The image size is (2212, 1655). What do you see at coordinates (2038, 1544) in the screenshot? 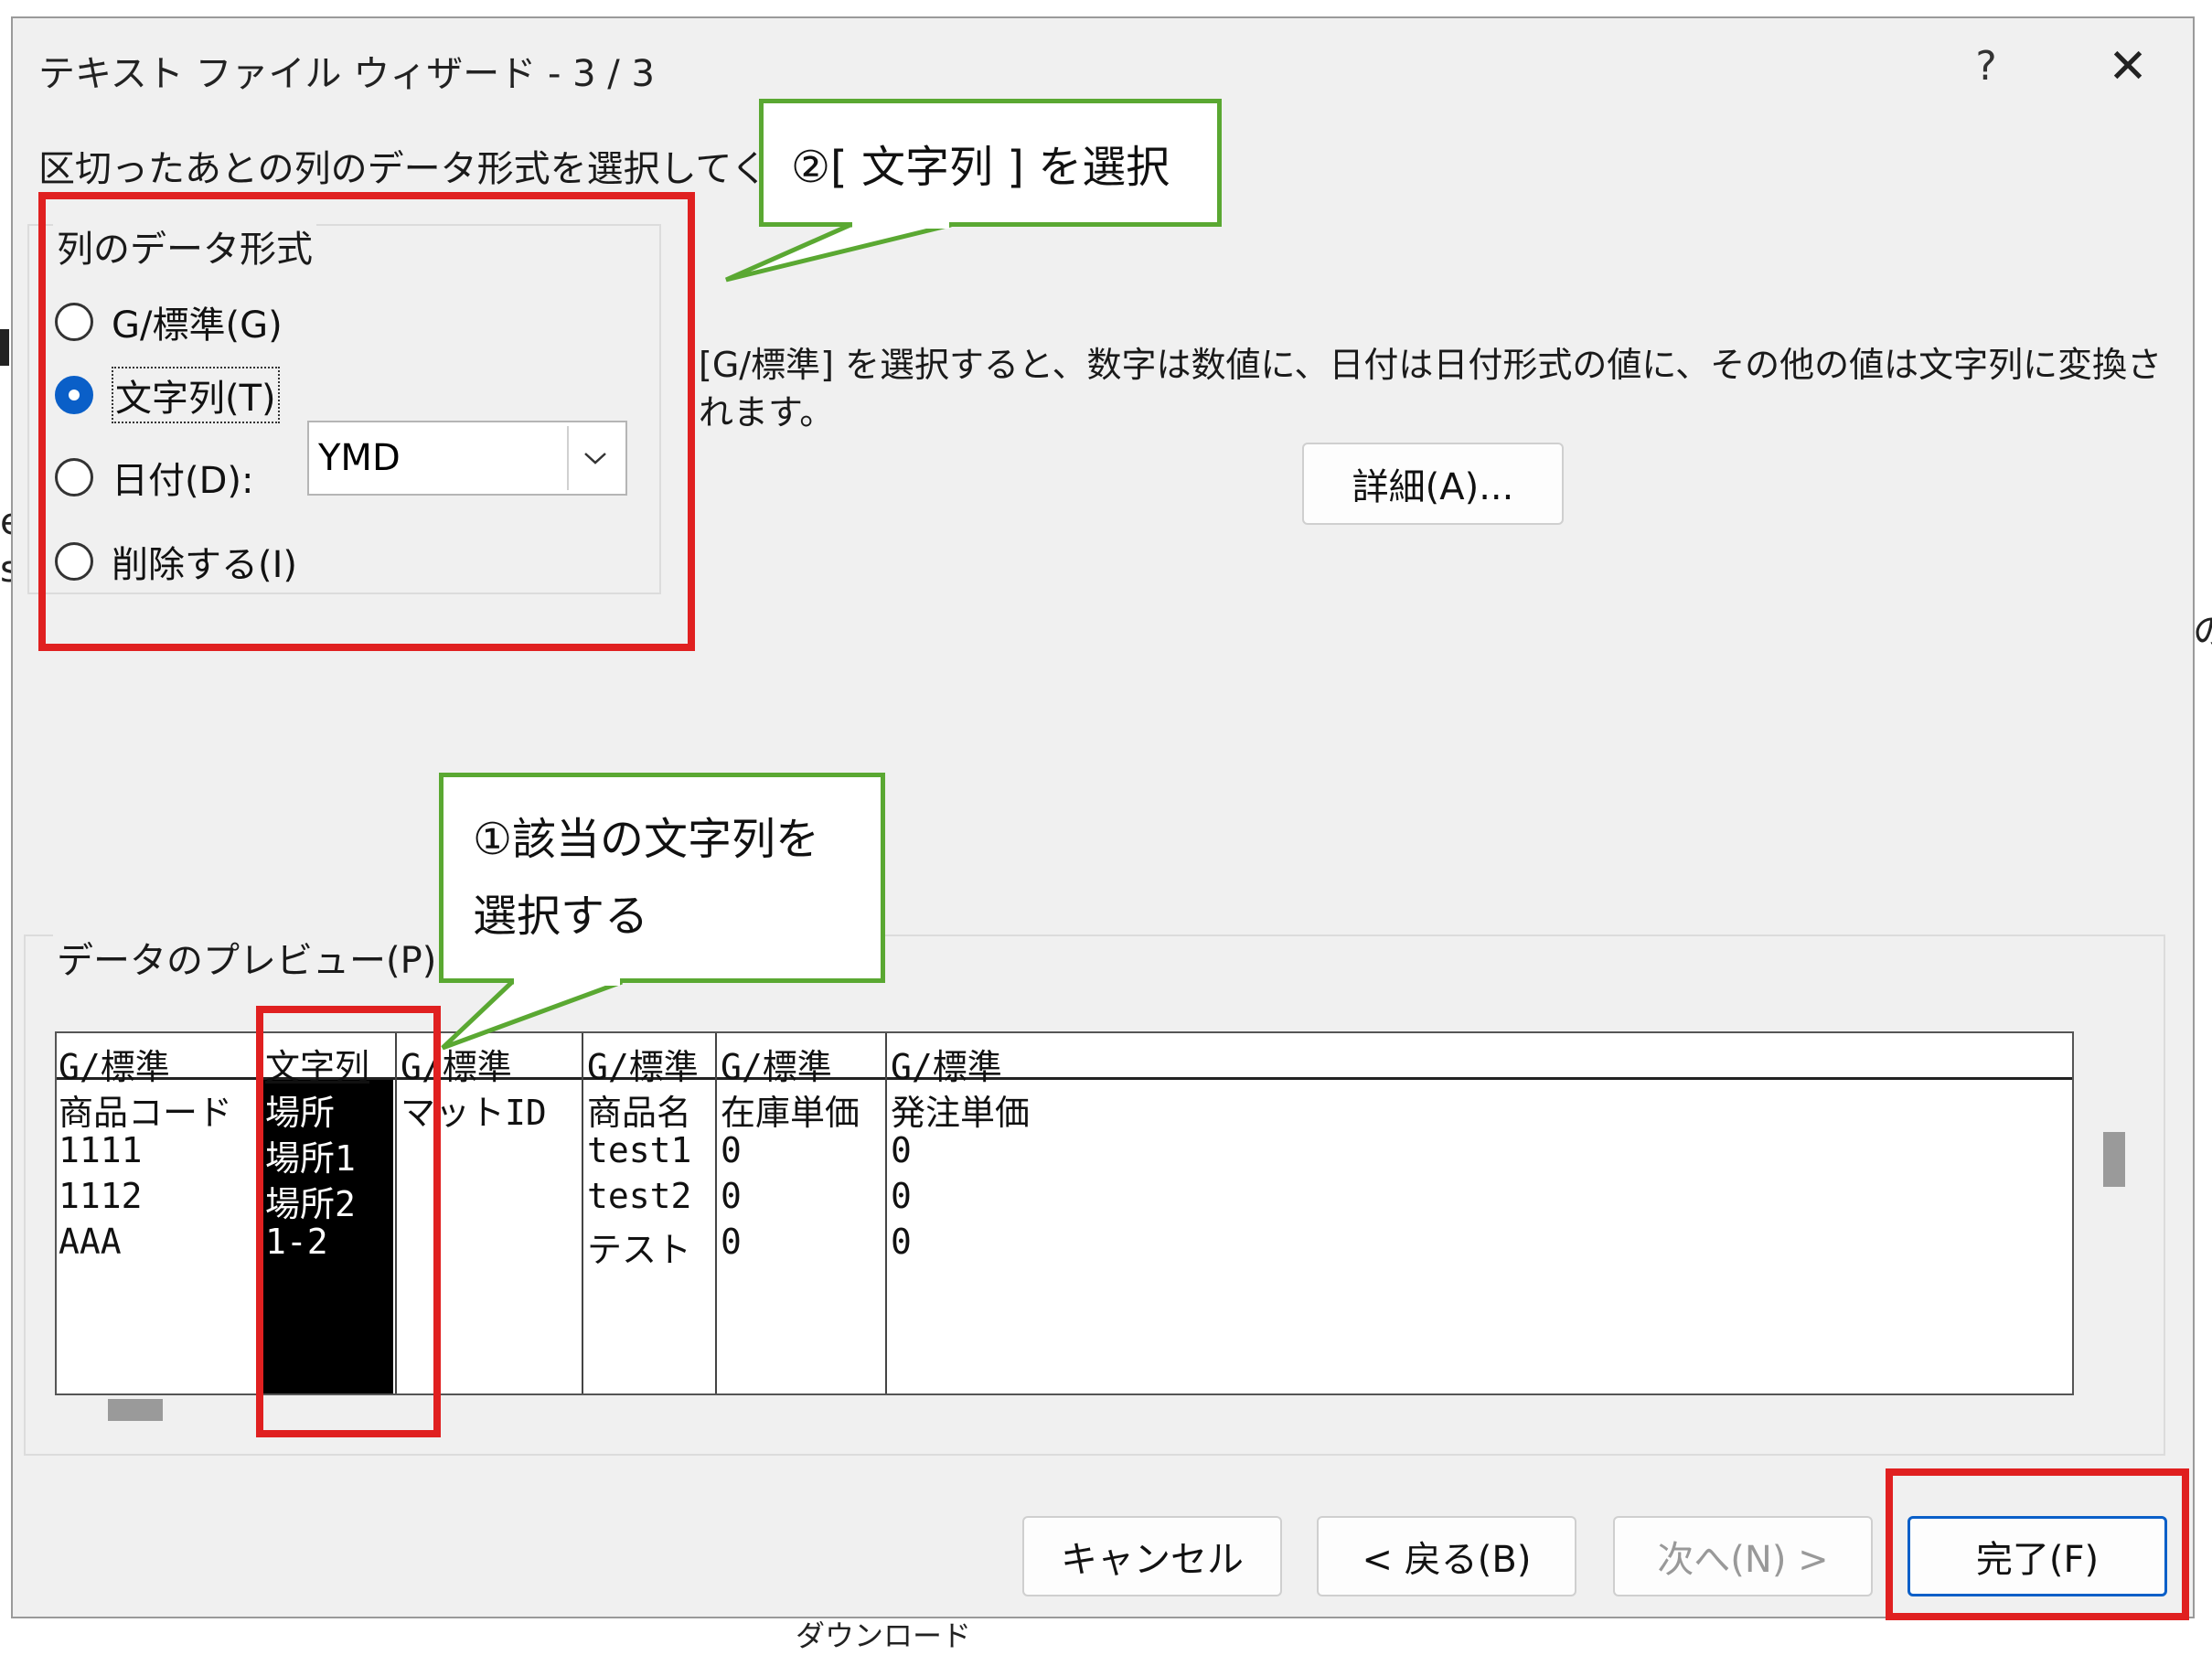
I see `highlight-finish-button` at bounding box center [2038, 1544].